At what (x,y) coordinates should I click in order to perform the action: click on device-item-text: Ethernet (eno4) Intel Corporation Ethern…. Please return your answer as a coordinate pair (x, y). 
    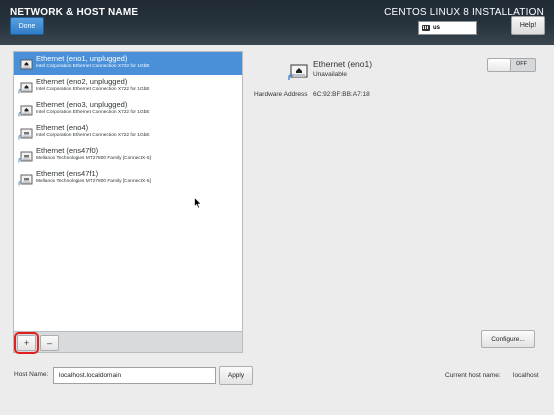
    Looking at the image, I should click on (93, 130).